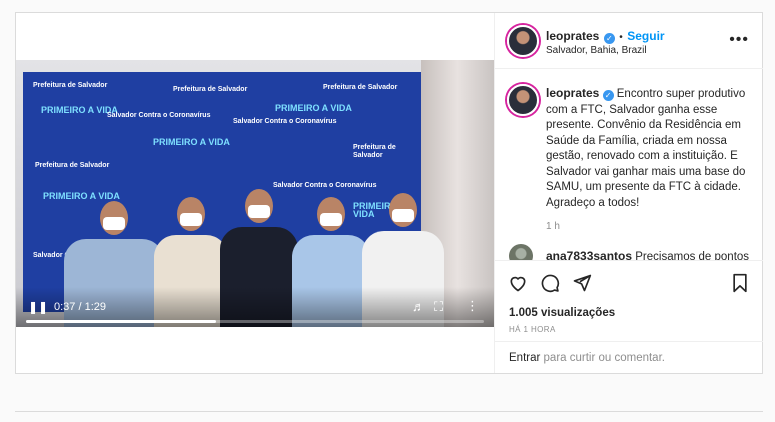 The image size is (775, 422). What do you see at coordinates (553, 226) in the screenshot?
I see `caption-time: 1 h` at bounding box center [553, 226].